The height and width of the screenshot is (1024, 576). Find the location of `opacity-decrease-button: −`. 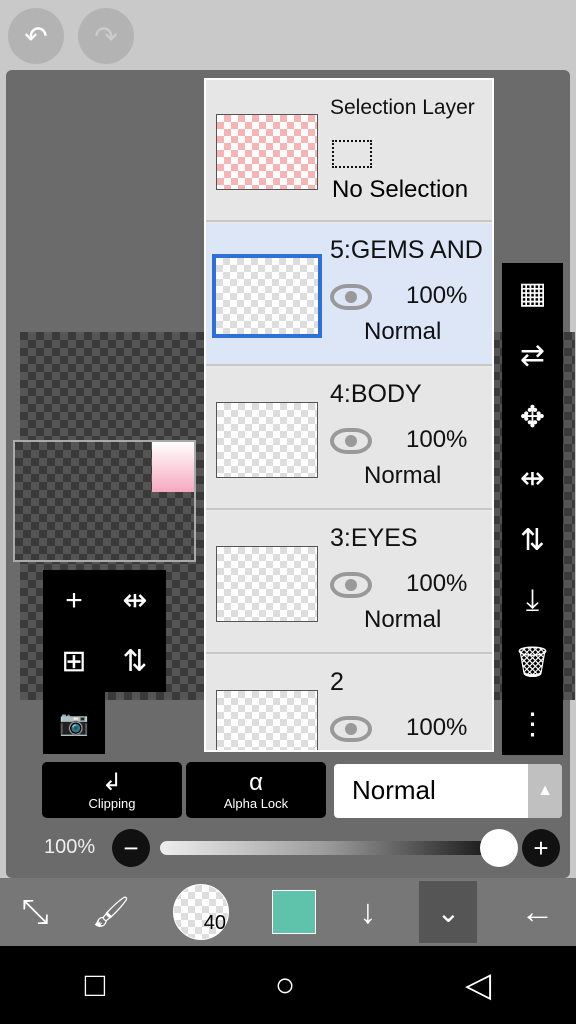

opacity-decrease-button: − is located at coordinates (131, 848).